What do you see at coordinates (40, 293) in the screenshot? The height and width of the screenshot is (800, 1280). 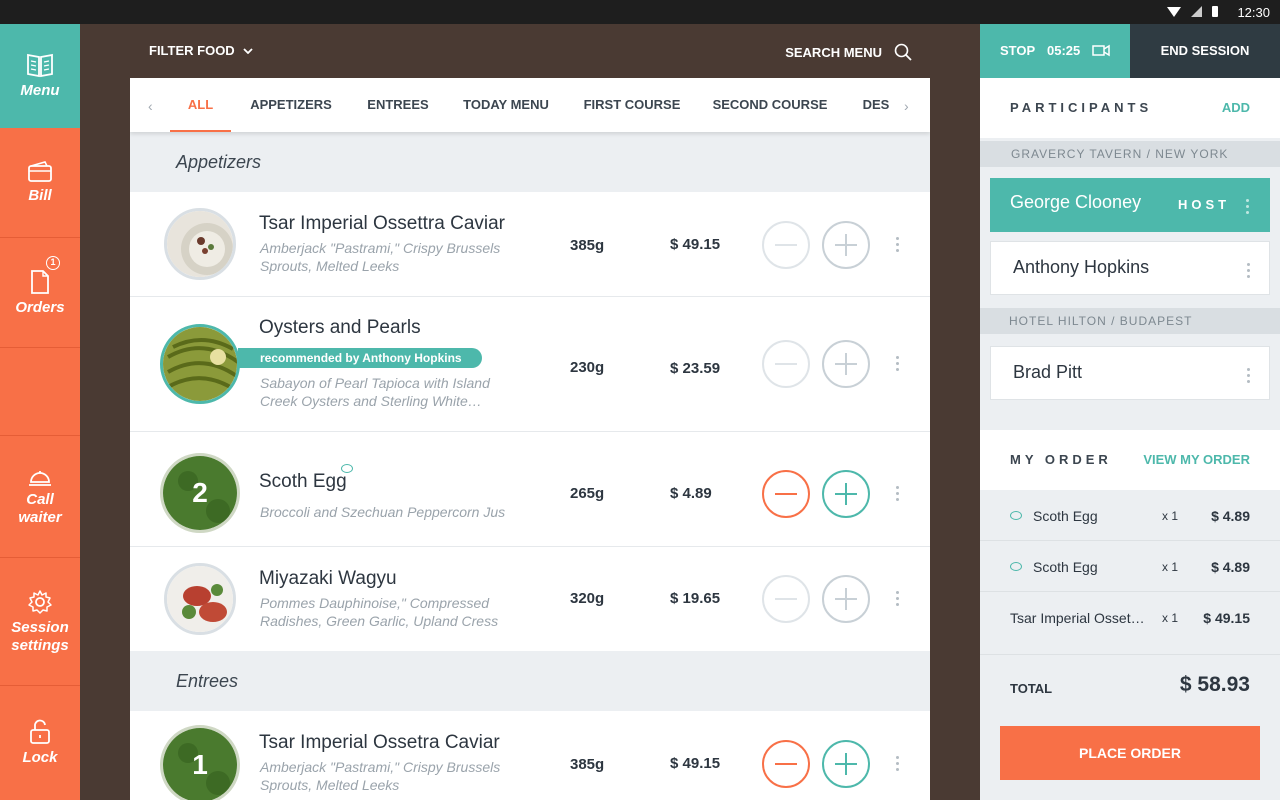 I see `sidebar-item-orders: 1 Orders` at bounding box center [40, 293].